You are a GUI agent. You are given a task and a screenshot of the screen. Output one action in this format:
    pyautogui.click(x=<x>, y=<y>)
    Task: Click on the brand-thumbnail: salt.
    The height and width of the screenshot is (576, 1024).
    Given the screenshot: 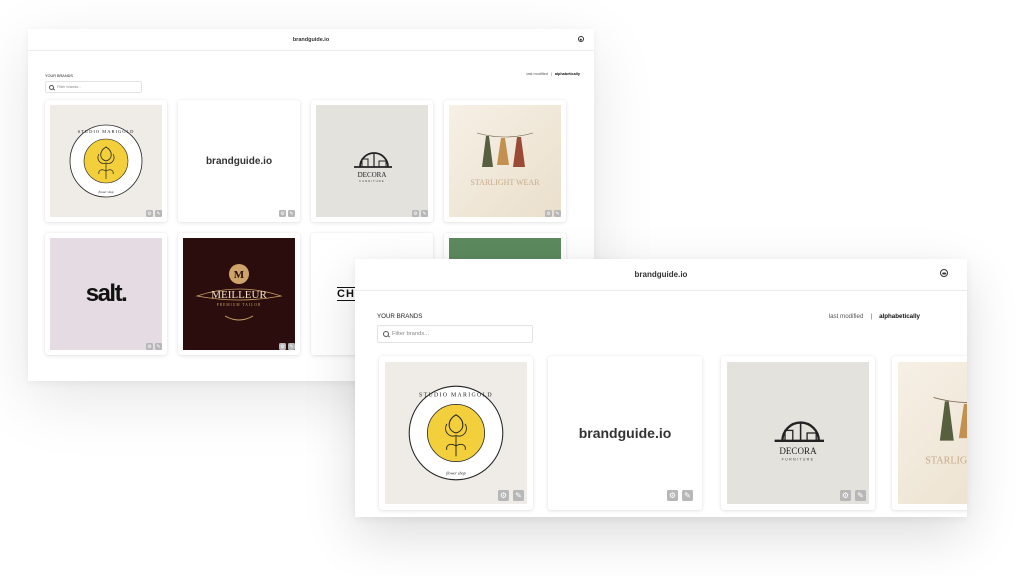 What is the action you would take?
    pyautogui.click(x=106, y=294)
    